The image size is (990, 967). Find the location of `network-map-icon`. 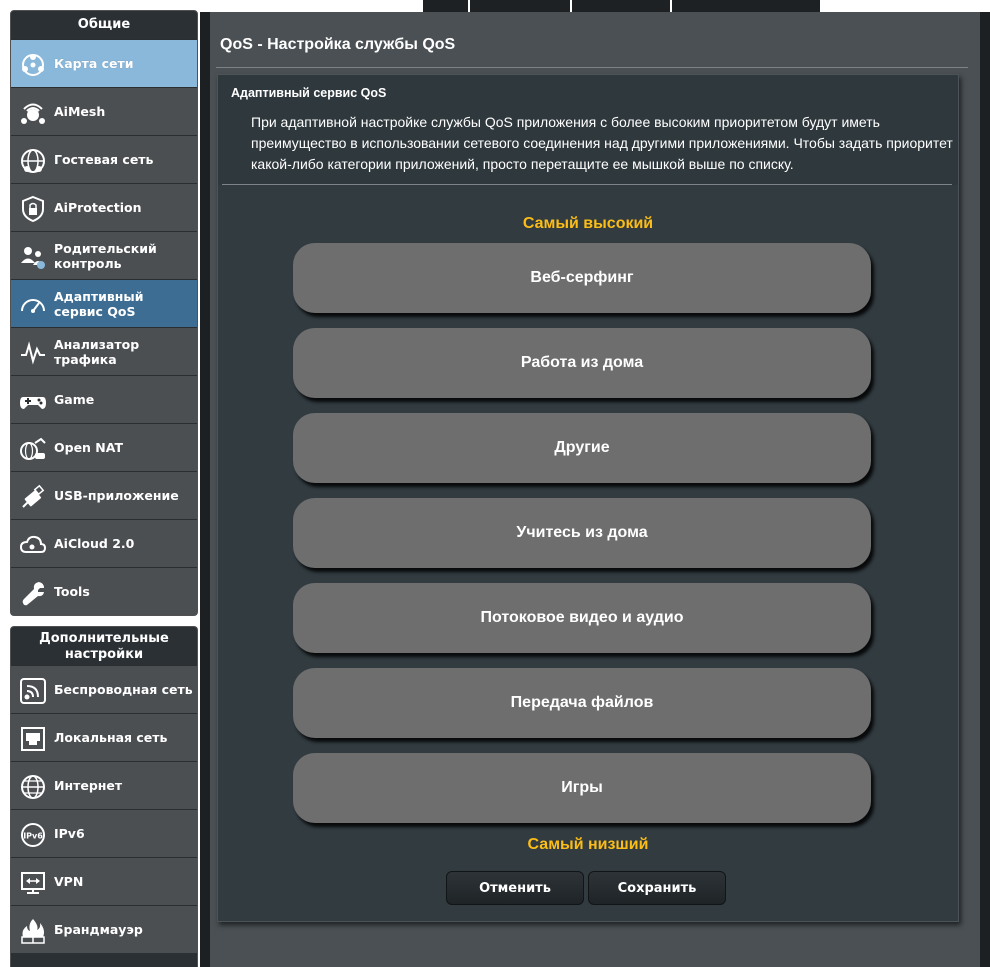

network-map-icon is located at coordinates (33, 65).